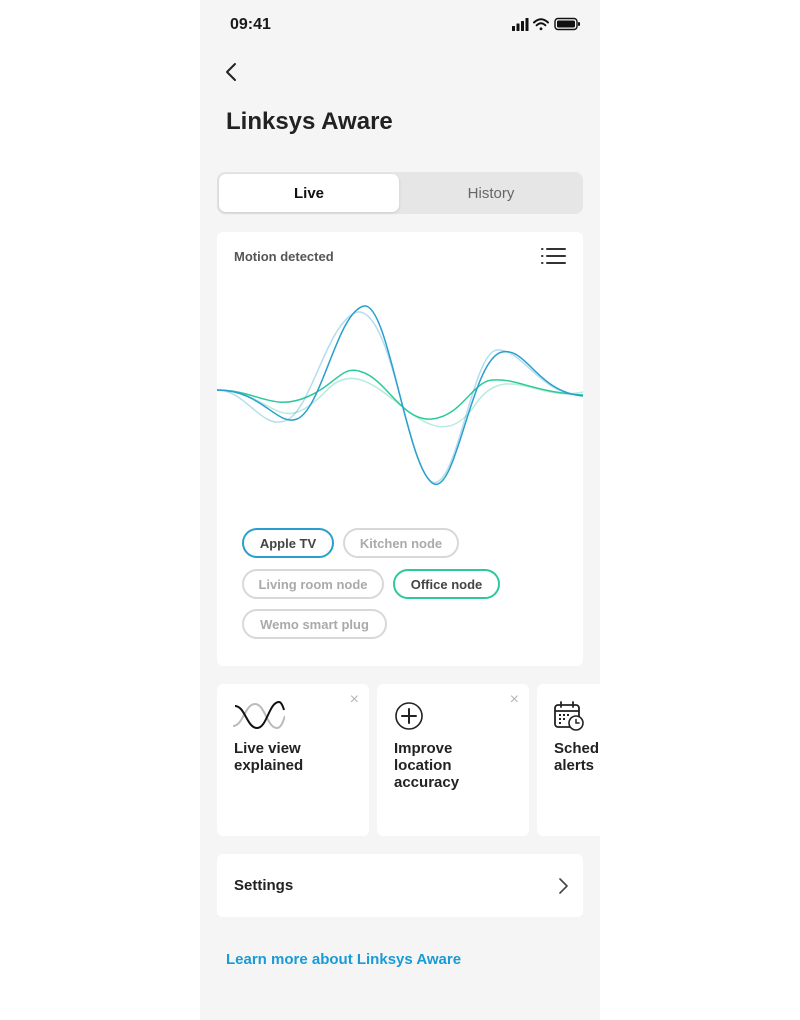 The height and width of the screenshot is (1020, 800). Describe the element at coordinates (563, 886) in the screenshot. I see `chevron-right-icon` at that location.